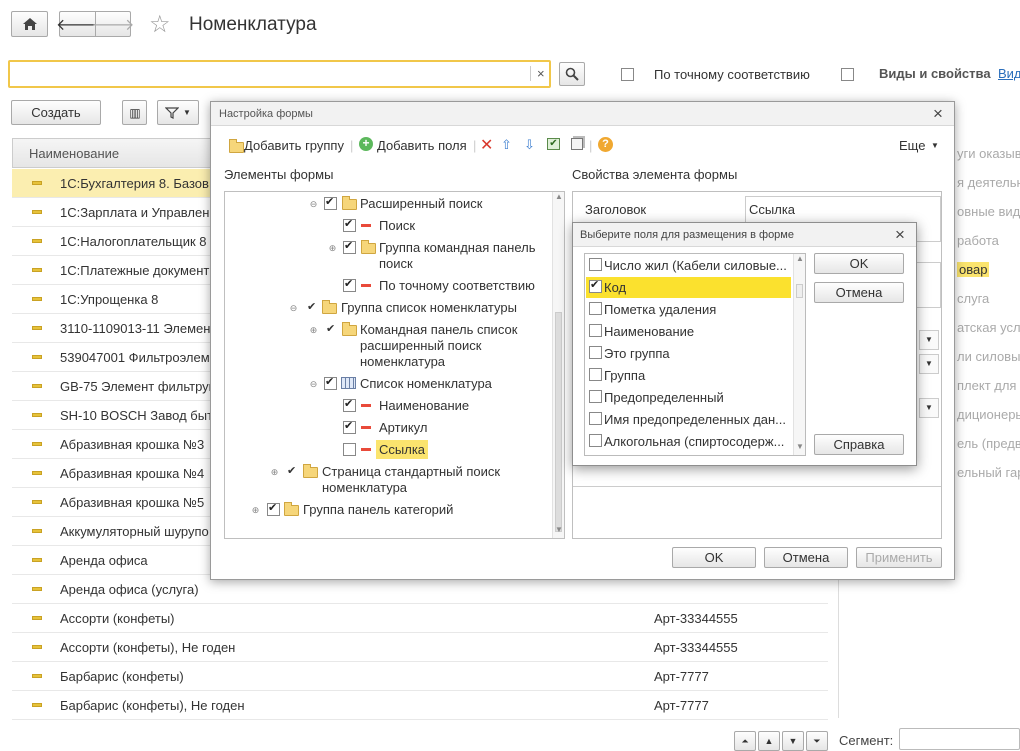  What do you see at coordinates (236, 146) in the screenshot?
I see `add-group-icon` at bounding box center [236, 146].